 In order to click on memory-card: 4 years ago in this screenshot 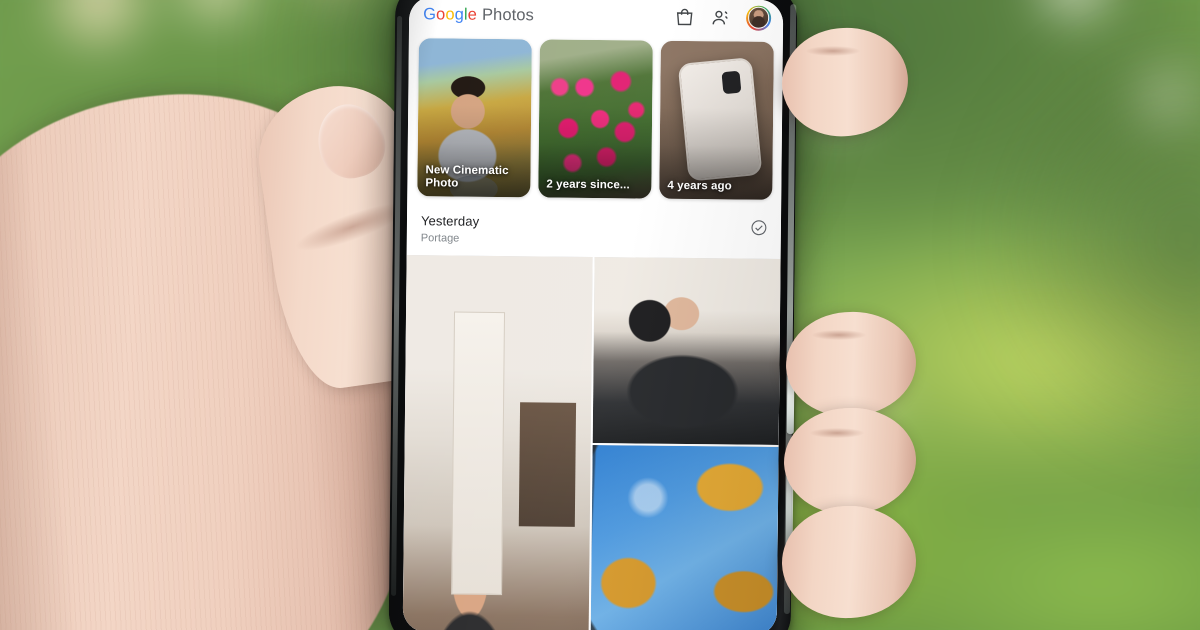, I will do `click(716, 120)`.